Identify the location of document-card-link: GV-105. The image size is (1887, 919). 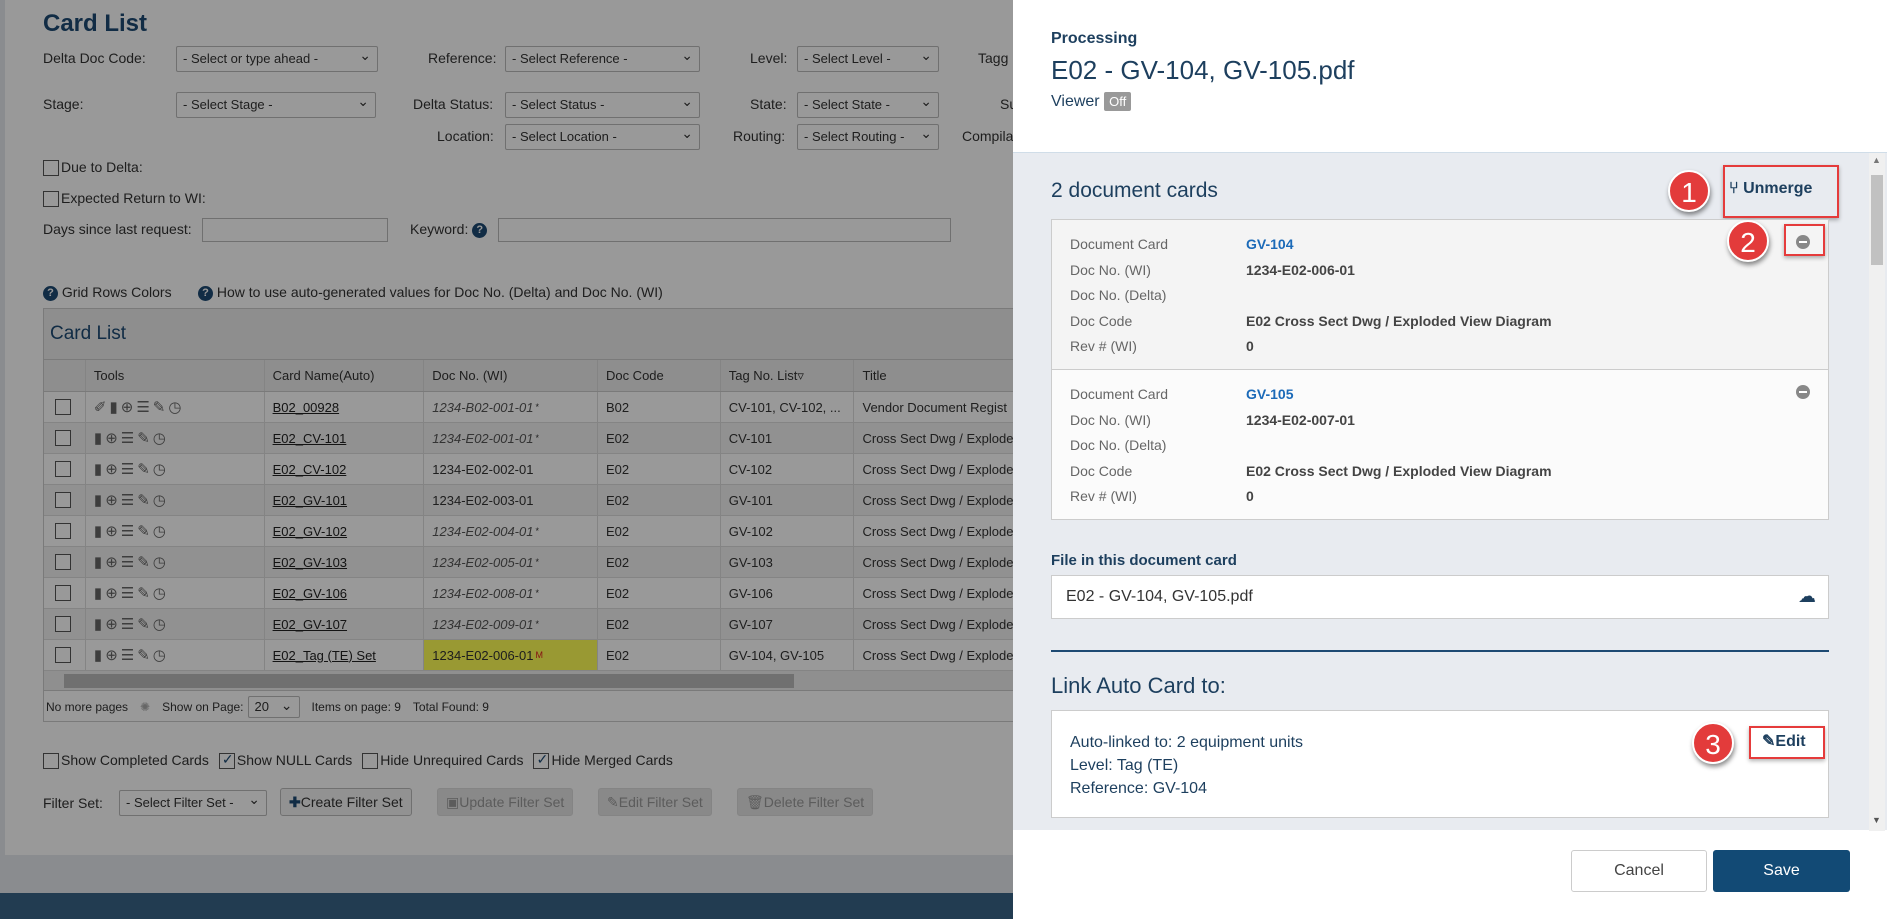
(1269, 394).